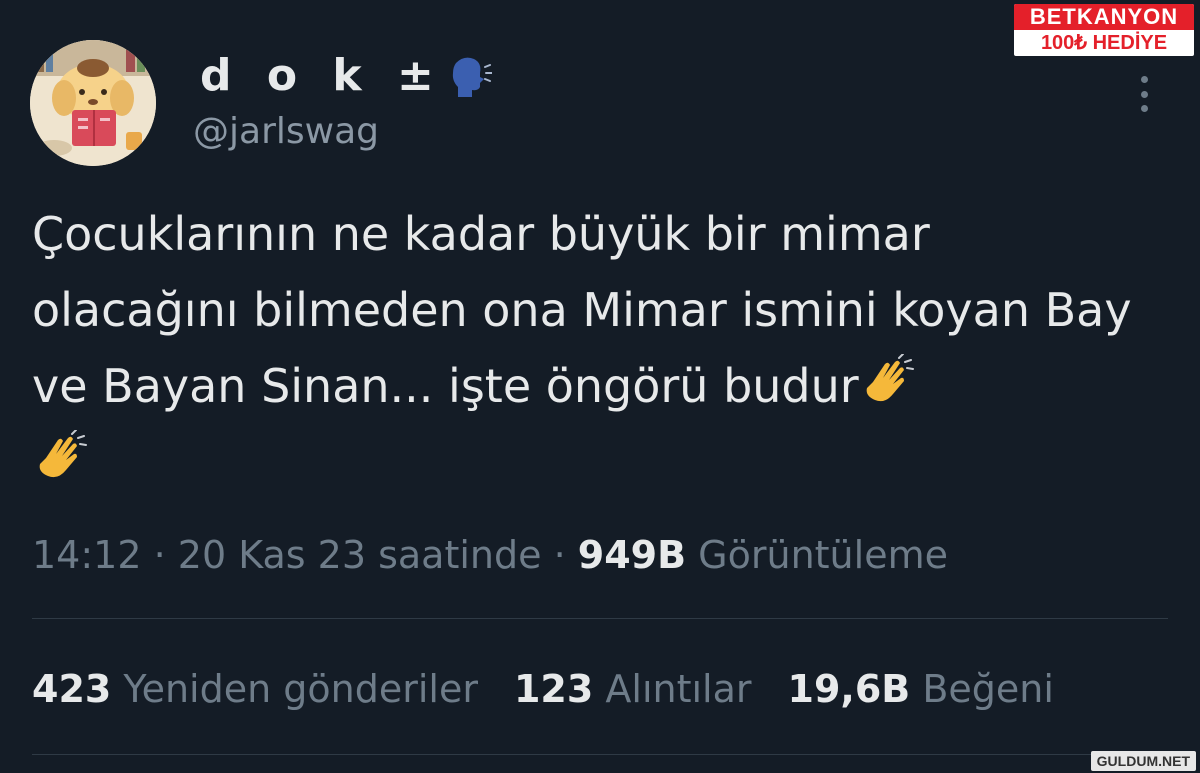 The height and width of the screenshot is (773, 1200). I want to click on quotes-count: 123, so click(553, 689).